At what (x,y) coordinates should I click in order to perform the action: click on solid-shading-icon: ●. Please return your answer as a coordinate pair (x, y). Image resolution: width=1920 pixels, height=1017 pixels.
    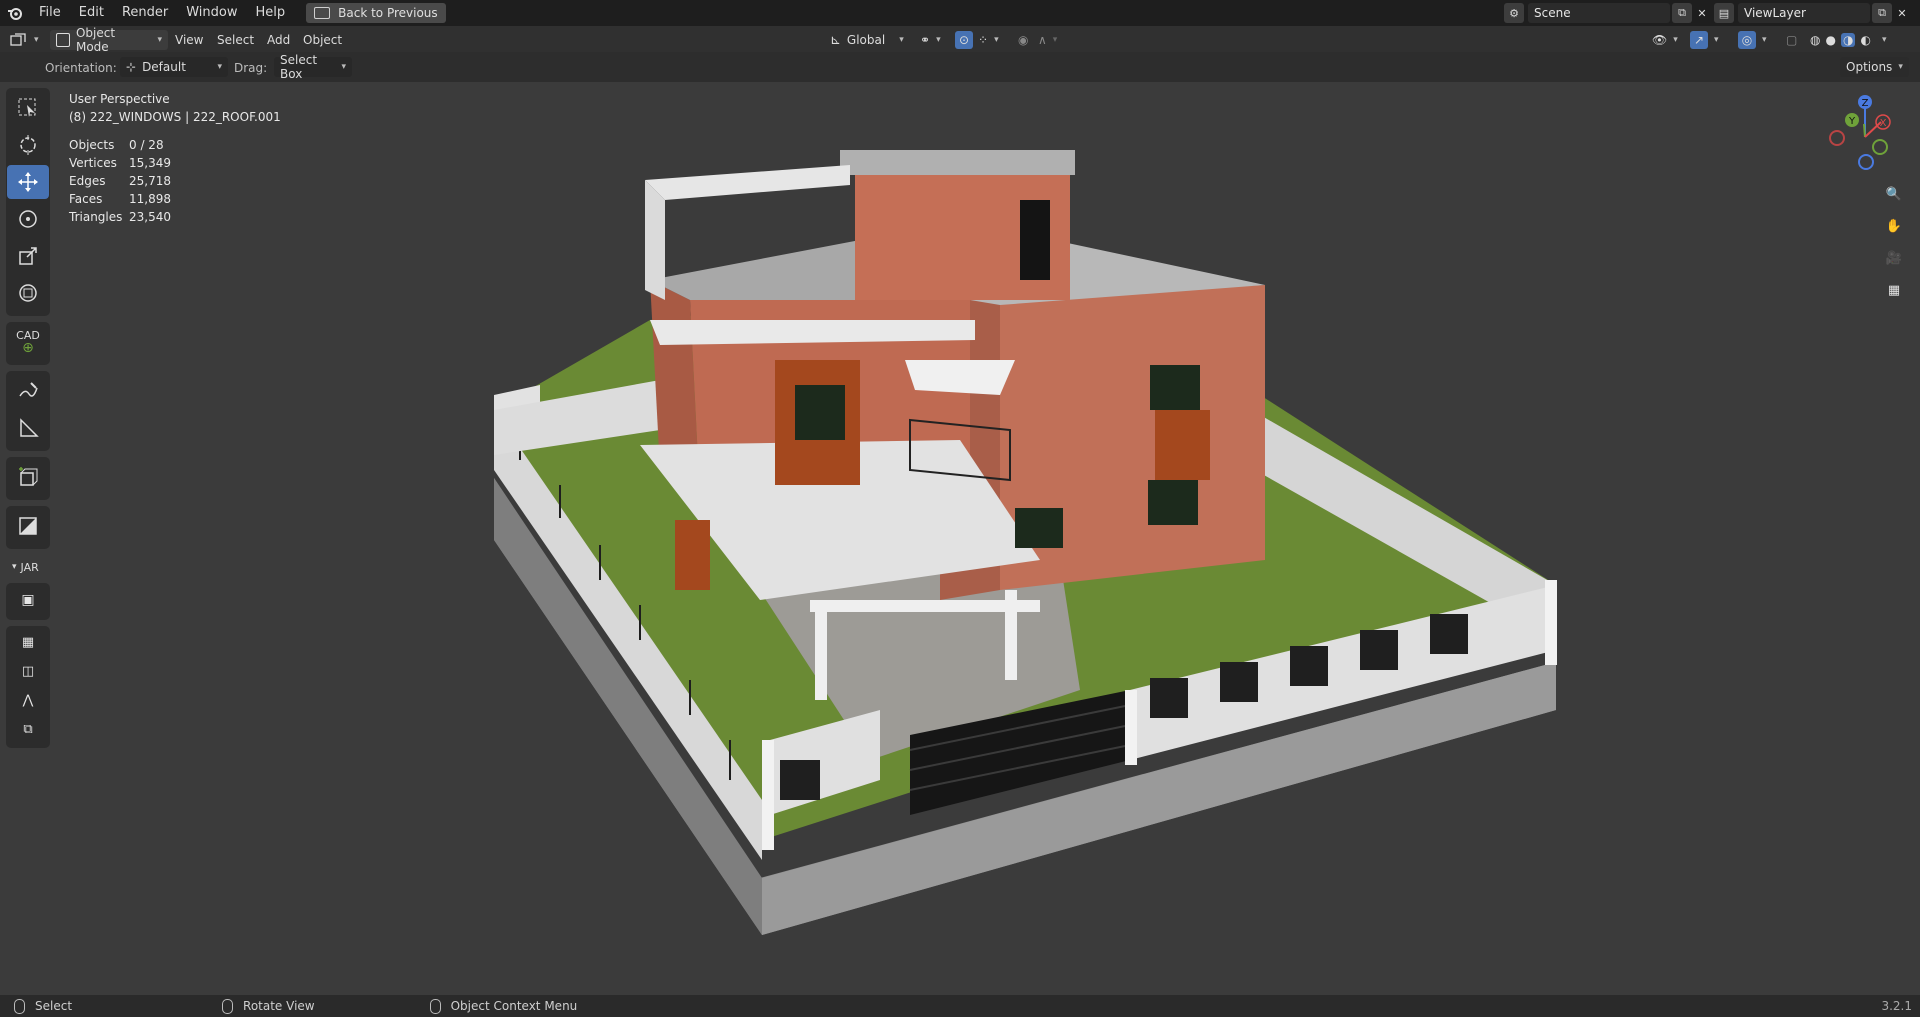
    Looking at the image, I should click on (1830, 40).